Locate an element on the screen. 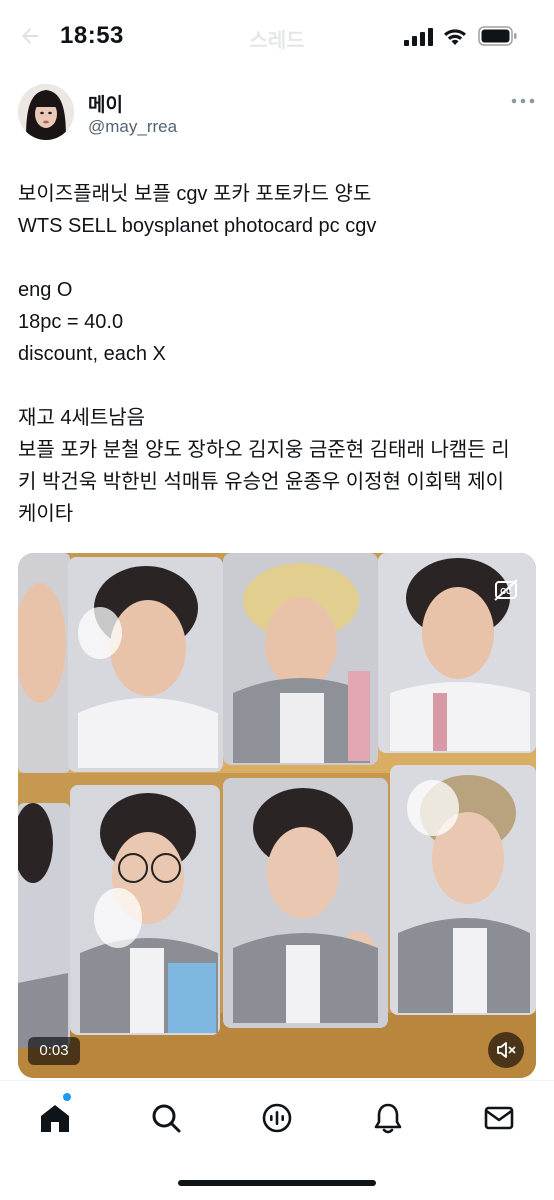 The height and width of the screenshot is (1200, 554). battery-icon is located at coordinates (497, 36).